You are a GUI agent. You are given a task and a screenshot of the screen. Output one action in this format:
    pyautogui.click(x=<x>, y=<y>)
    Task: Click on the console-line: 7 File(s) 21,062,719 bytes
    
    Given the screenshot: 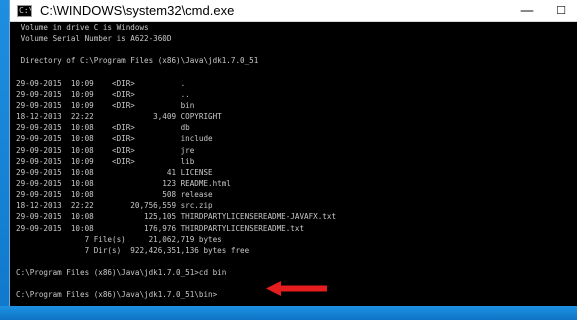 What is the action you would take?
    pyautogui.click(x=119, y=239)
    